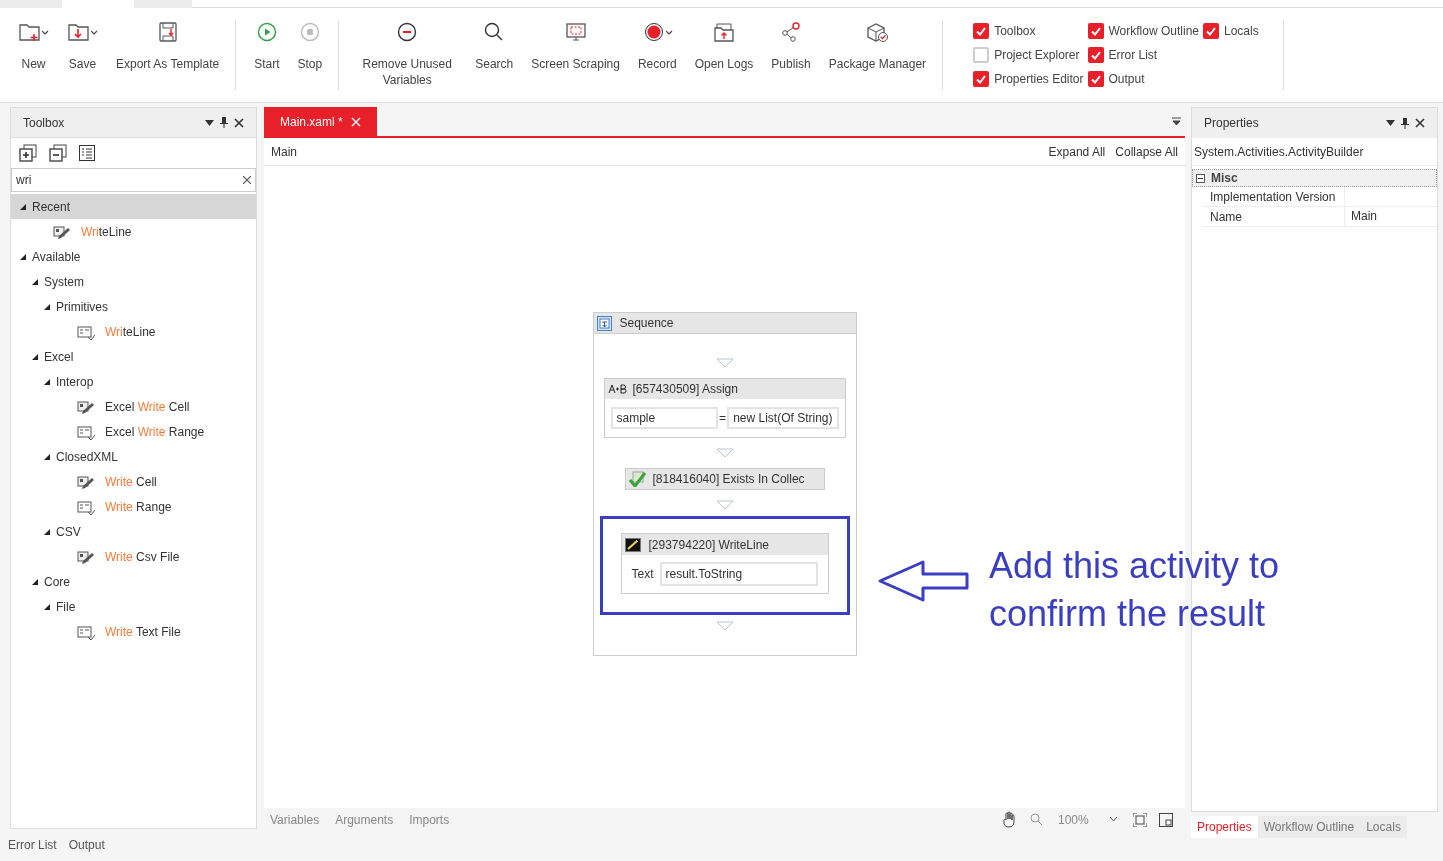  I want to click on designer-link: Expand All, so click(1077, 151).